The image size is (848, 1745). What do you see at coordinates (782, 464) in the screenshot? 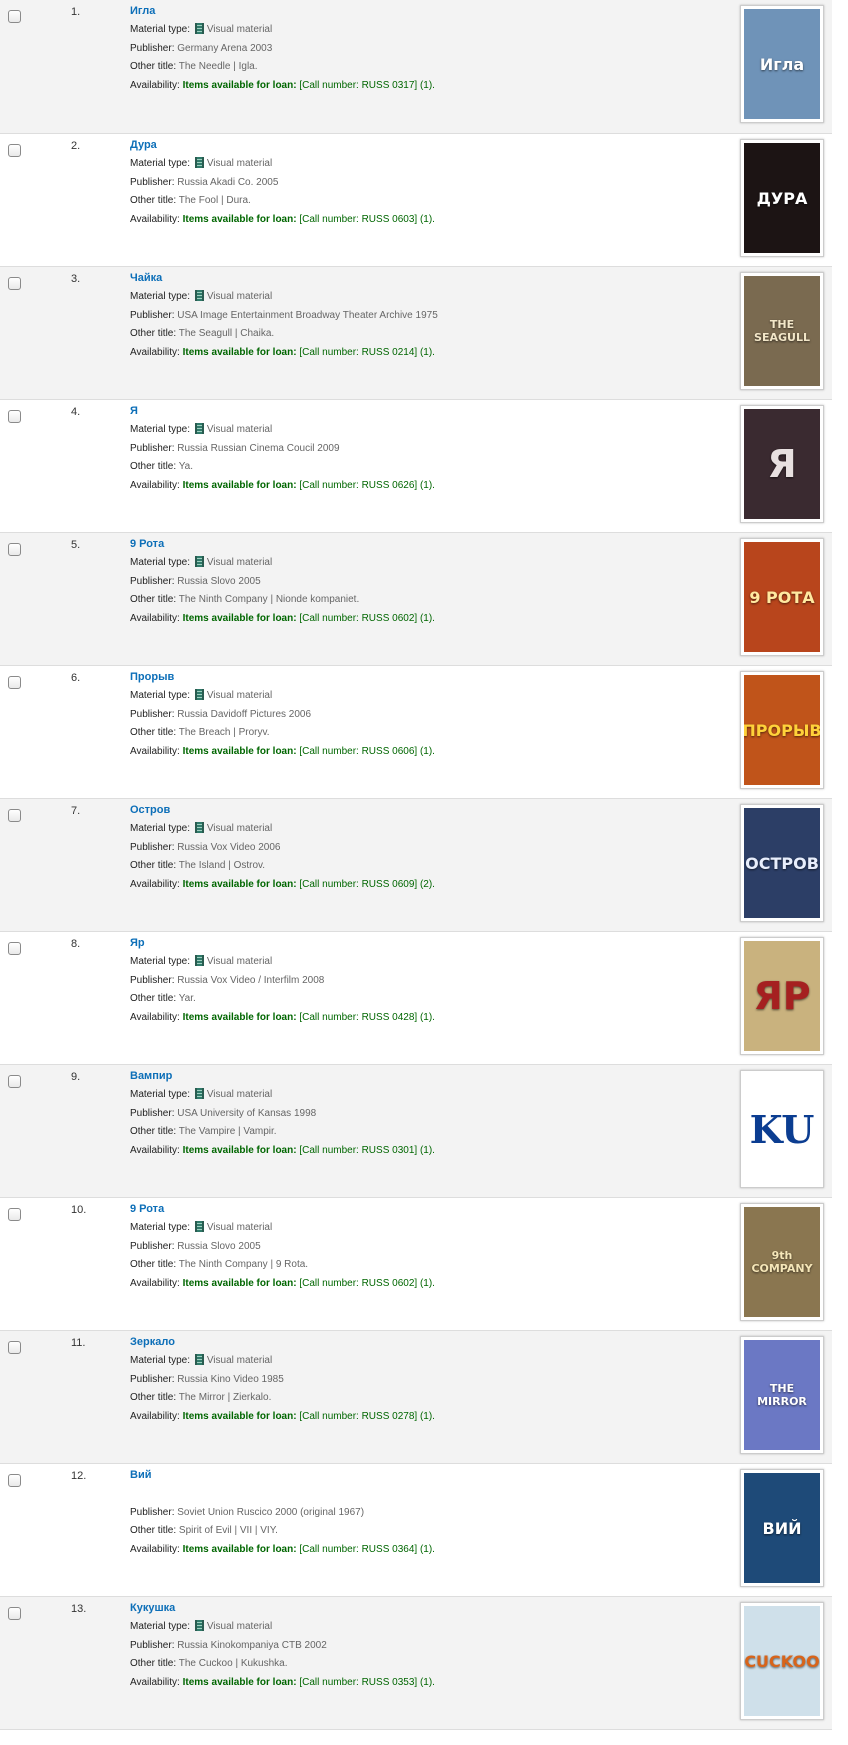
I see `cover-thumbnail: Я` at bounding box center [782, 464].